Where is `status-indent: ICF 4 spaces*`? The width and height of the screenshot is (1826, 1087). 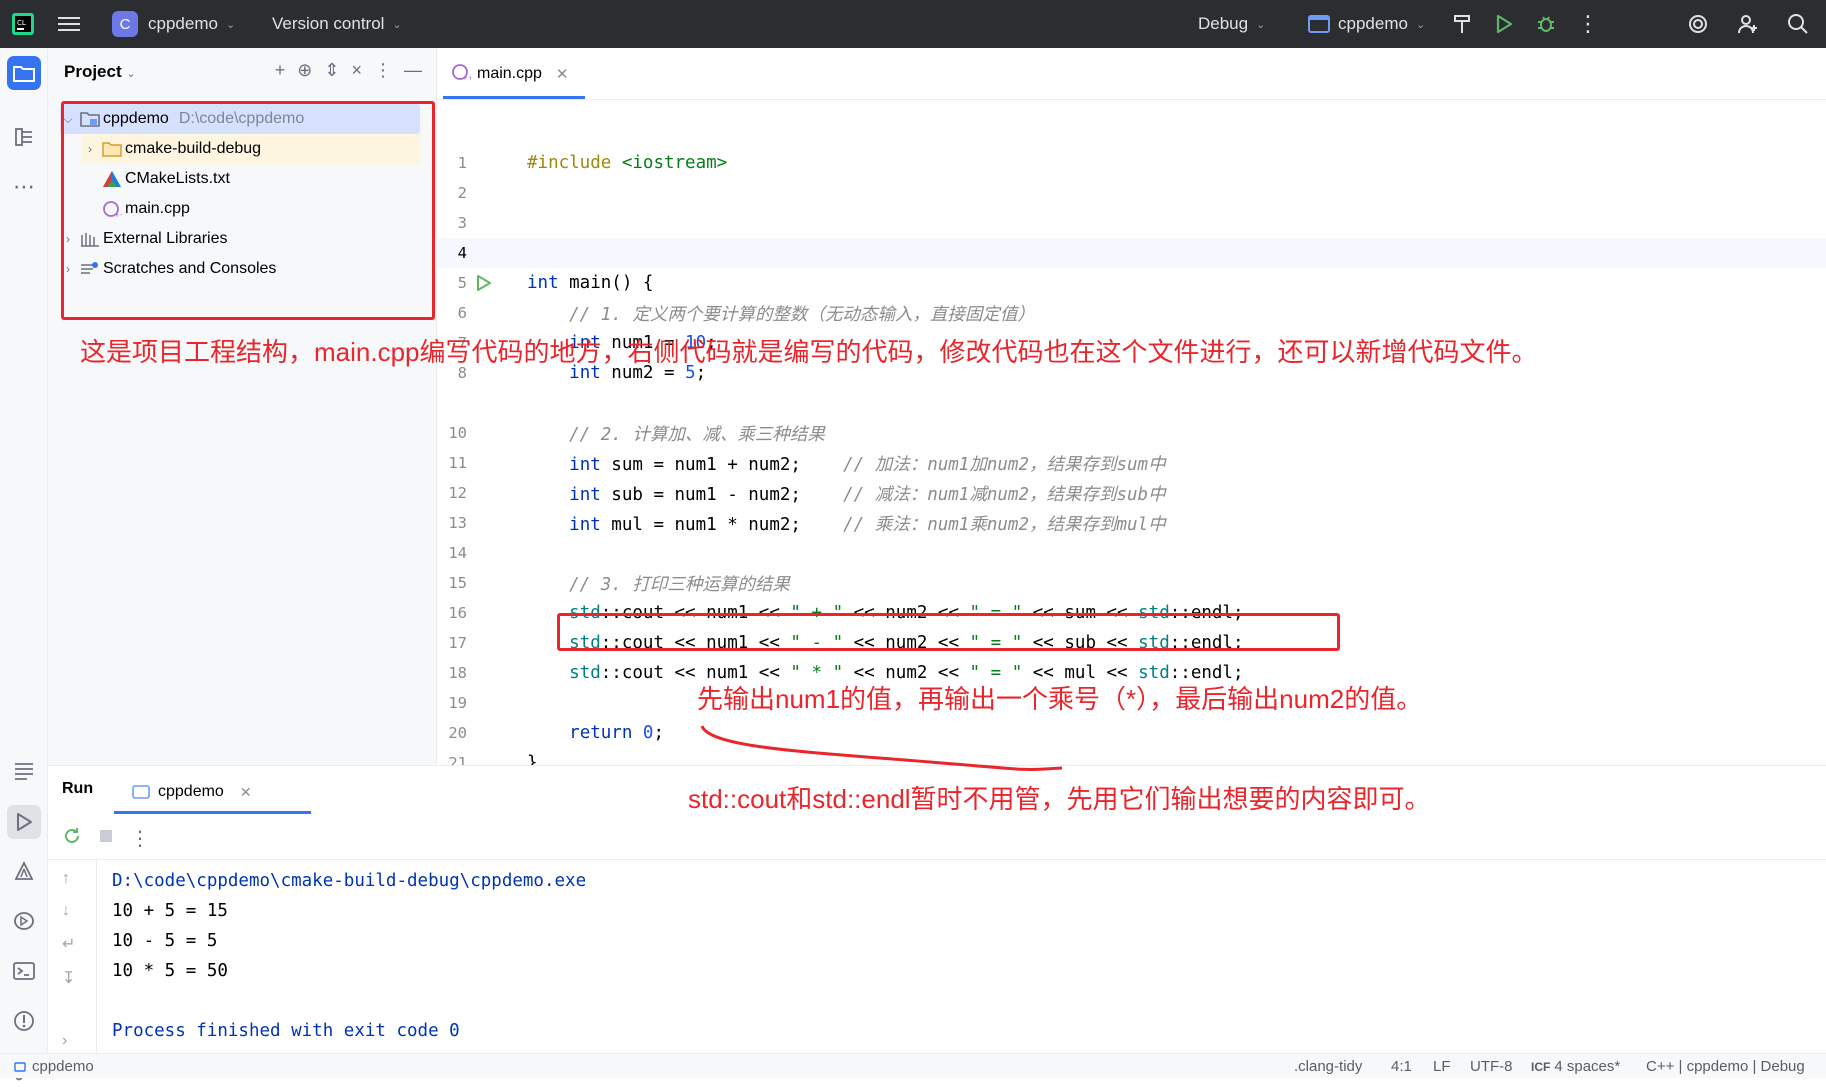
status-indent: ICF 4 spaces* is located at coordinates (1575, 1066).